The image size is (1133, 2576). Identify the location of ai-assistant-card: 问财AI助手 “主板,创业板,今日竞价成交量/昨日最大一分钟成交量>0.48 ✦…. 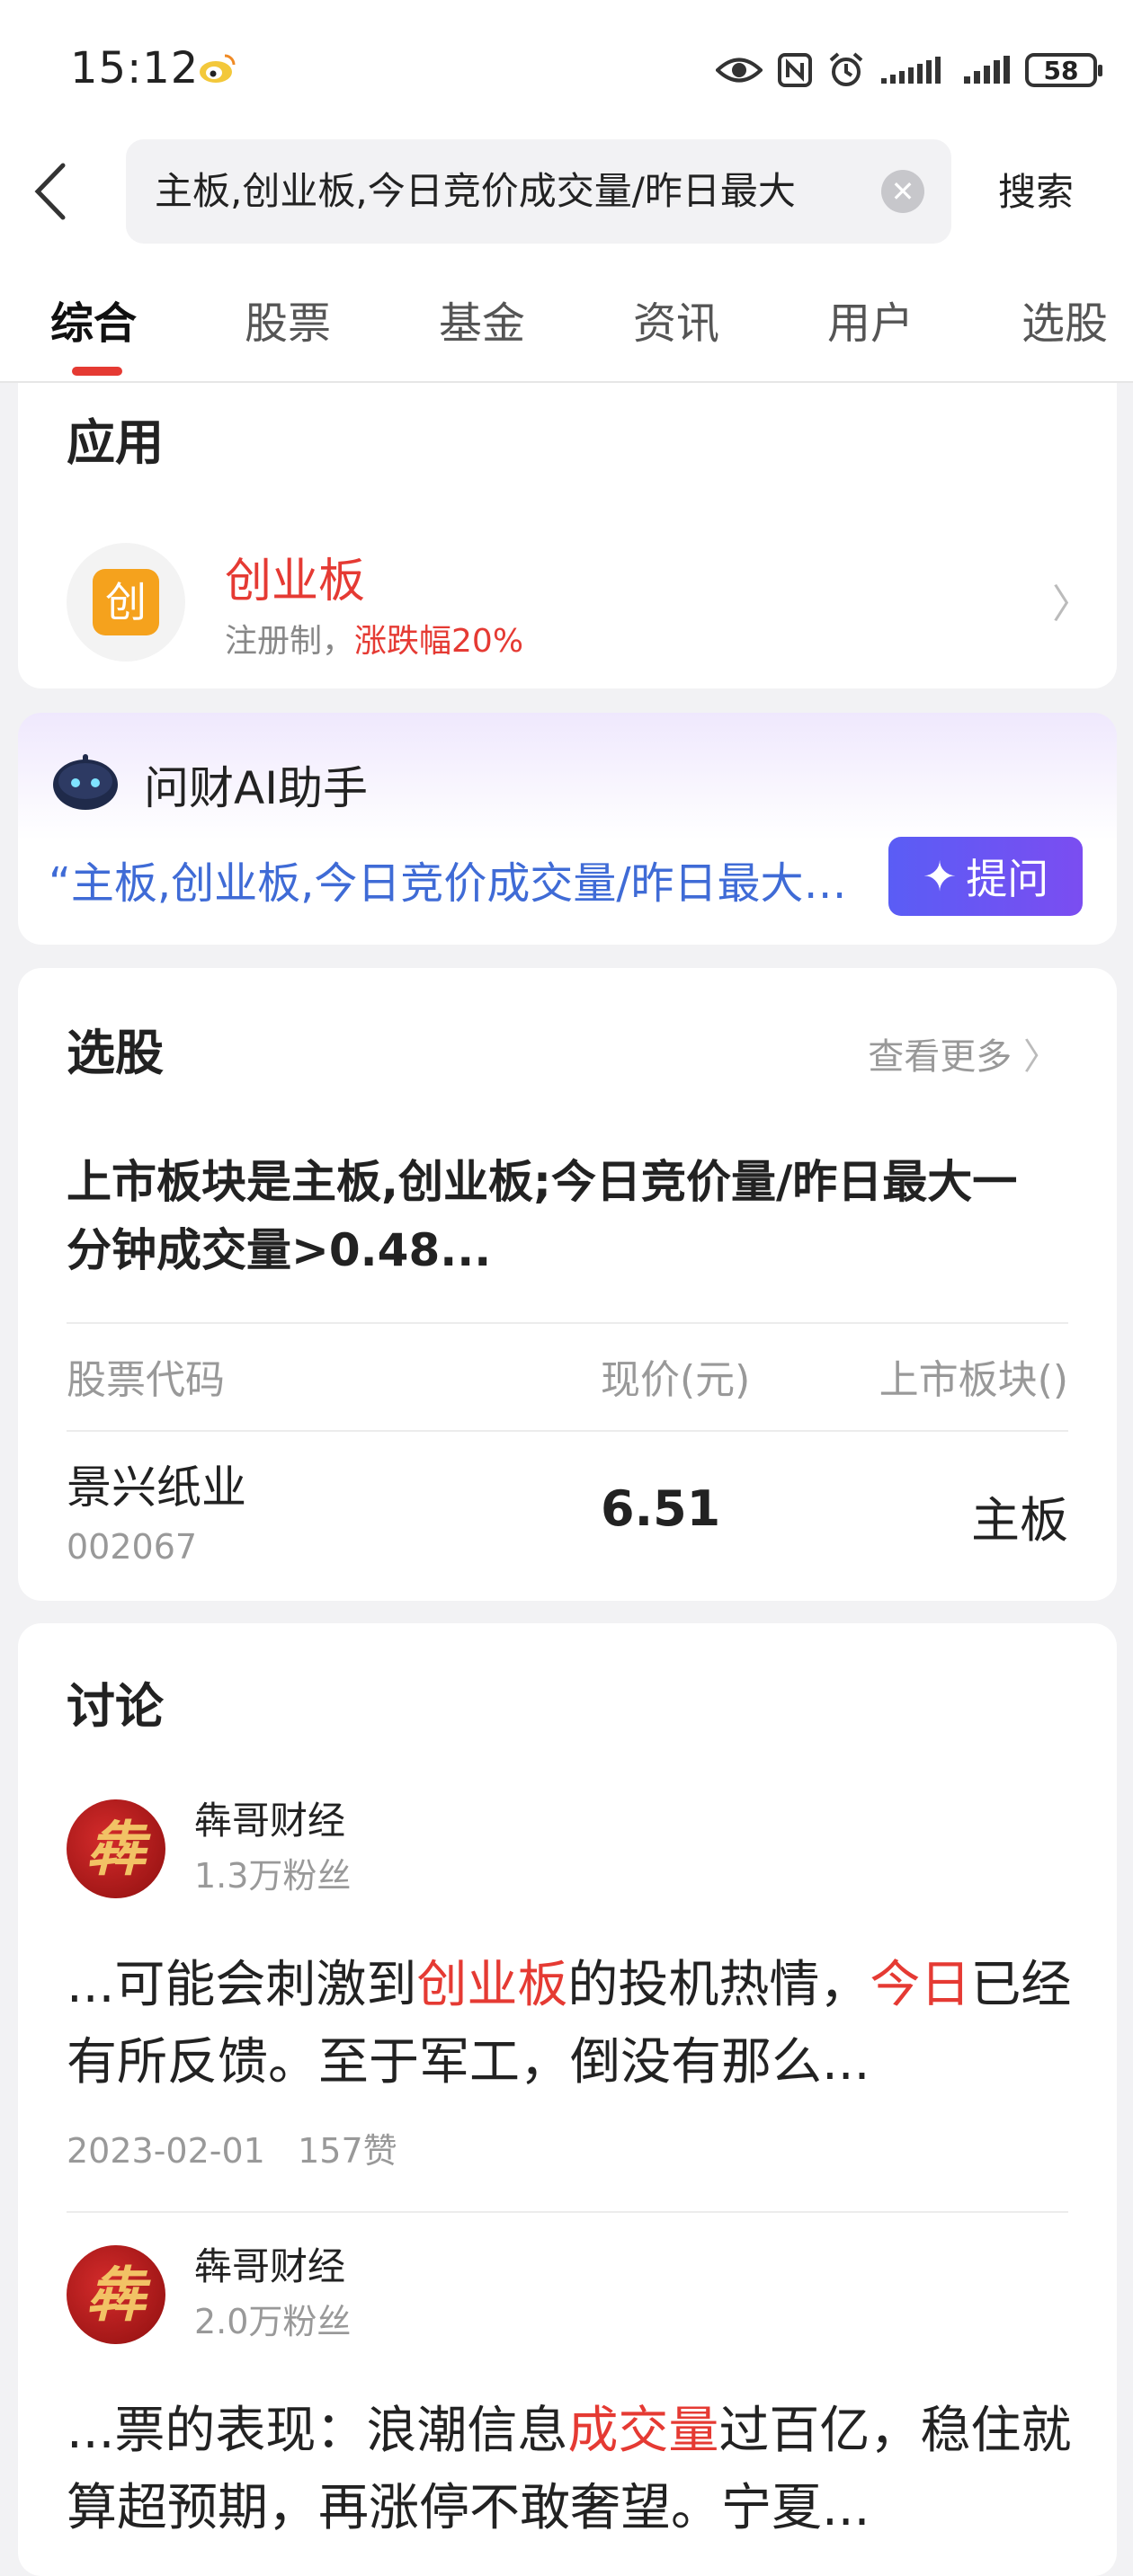
(567, 829).